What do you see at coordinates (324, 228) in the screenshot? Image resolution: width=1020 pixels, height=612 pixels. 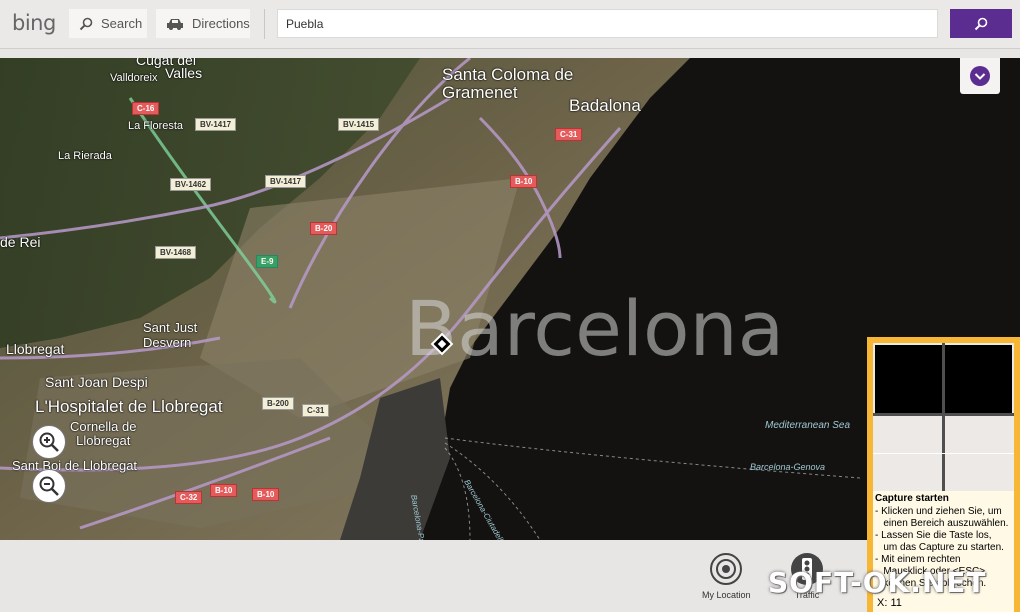 I see `road-shield: B-20` at bounding box center [324, 228].